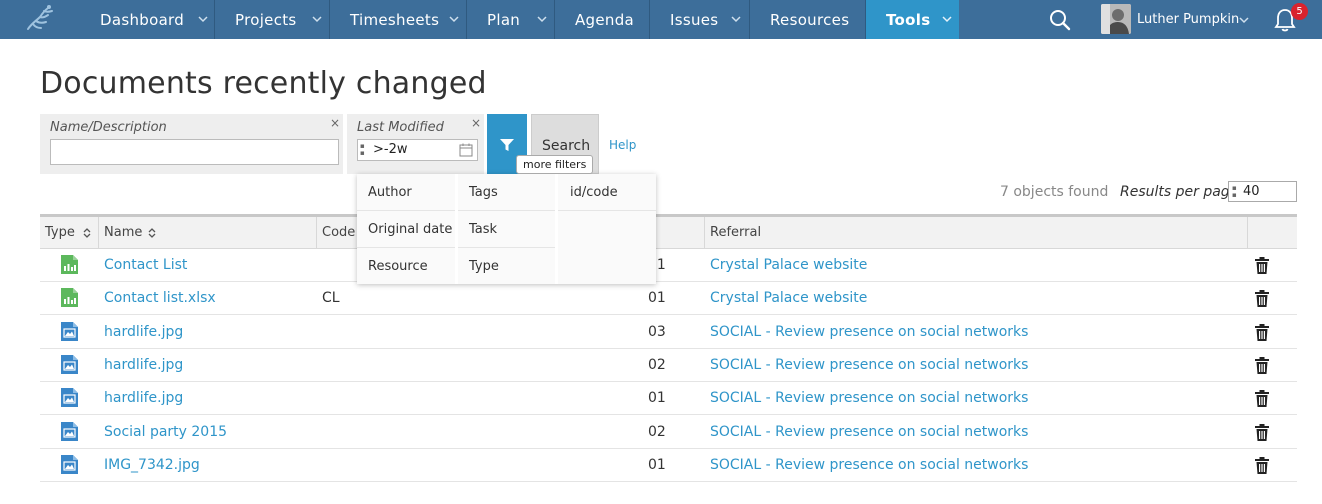 The width and height of the screenshot is (1322, 504). Describe the element at coordinates (1188, 19) in the screenshot. I see `user-name: Luther Pumpkin` at that location.